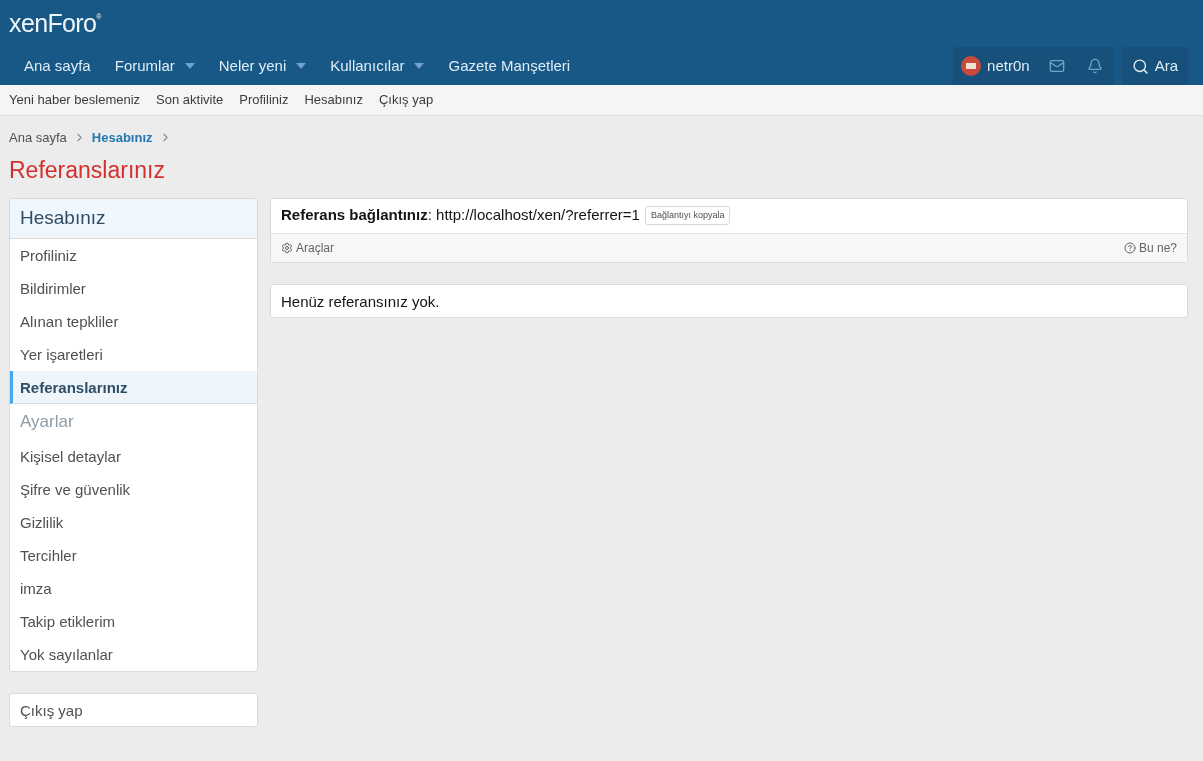 This screenshot has width=1203, height=761. Describe the element at coordinates (190, 100) in the screenshot. I see `subnav-link: Son aktivite` at that location.